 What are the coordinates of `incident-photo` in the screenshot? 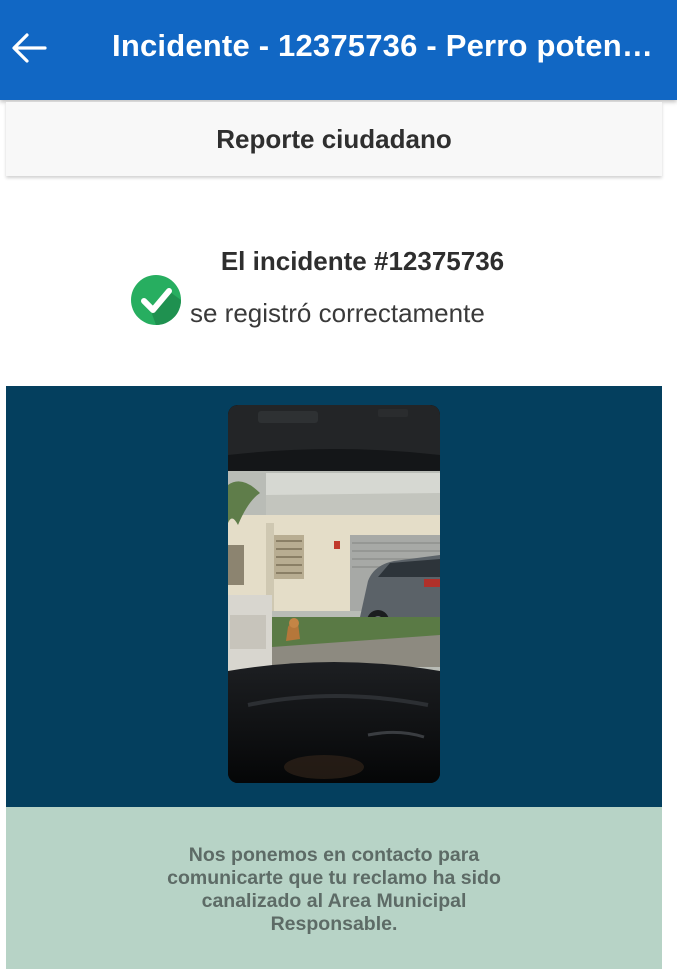 It's located at (334, 594).